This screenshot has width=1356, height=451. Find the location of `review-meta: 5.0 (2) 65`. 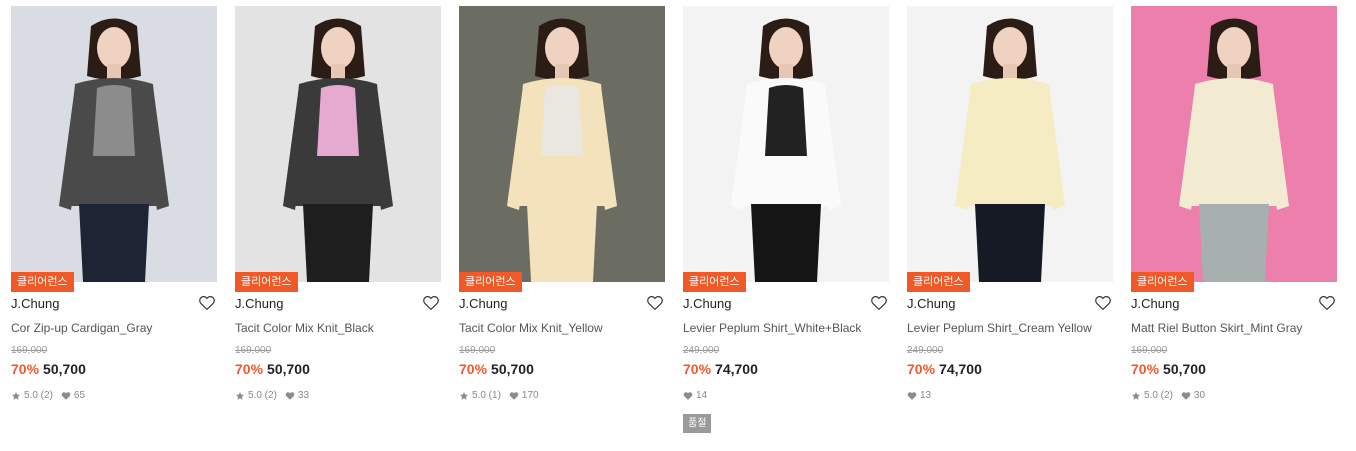

review-meta: 5.0 (2) 65 is located at coordinates (48, 396).